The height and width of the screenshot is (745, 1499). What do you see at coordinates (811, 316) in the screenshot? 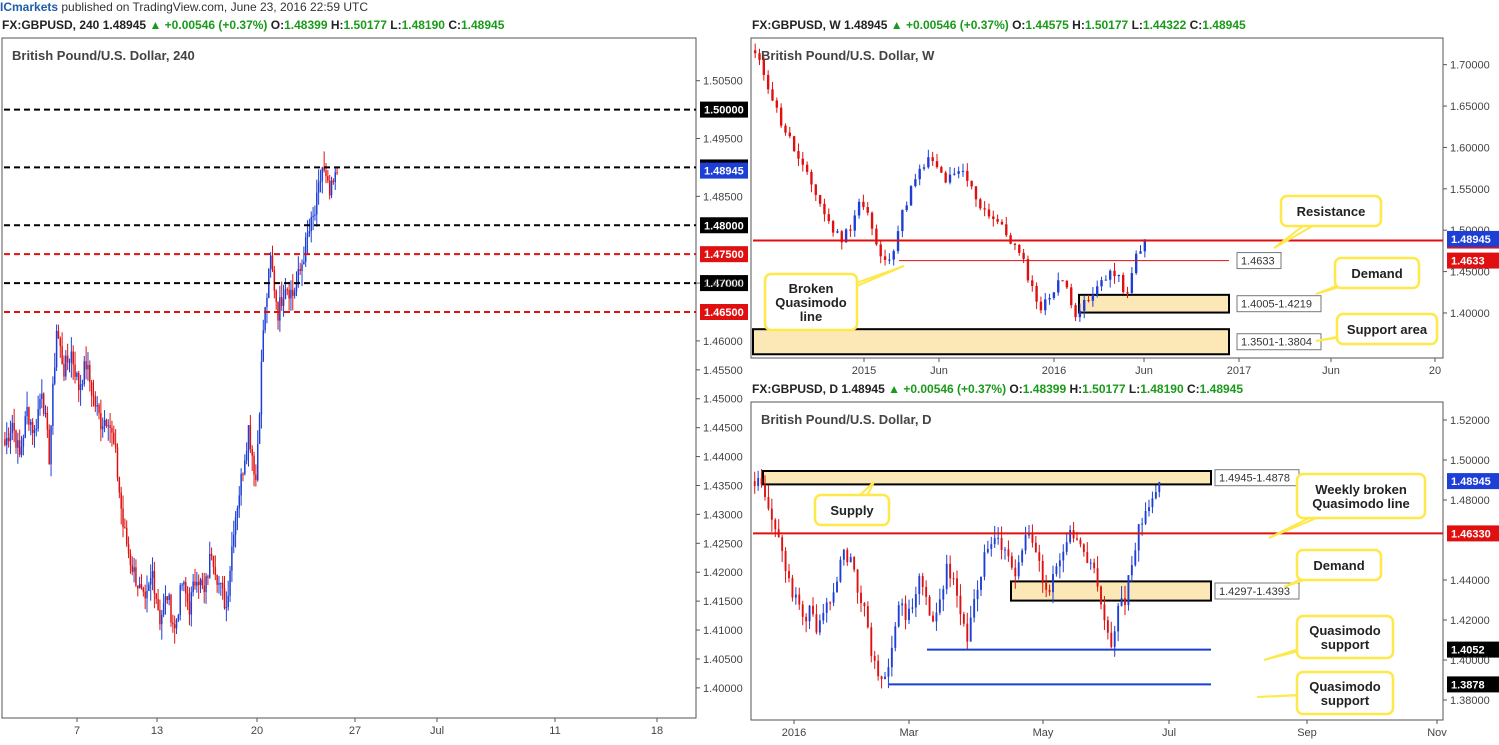
I see `w-callout-text-1: line` at bounding box center [811, 316].